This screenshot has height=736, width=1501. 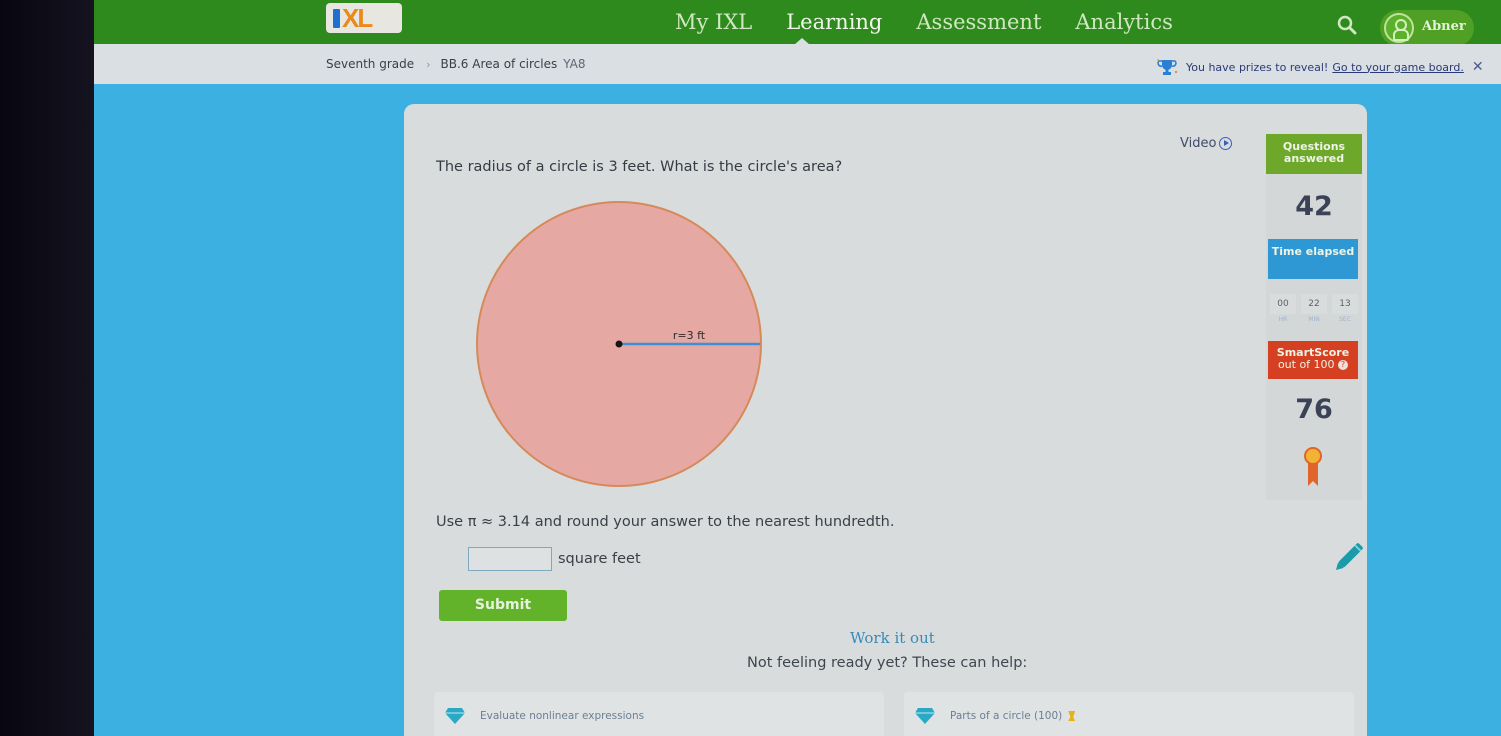 What do you see at coordinates (503, 605) in the screenshot?
I see `submit-button: Submit` at bounding box center [503, 605].